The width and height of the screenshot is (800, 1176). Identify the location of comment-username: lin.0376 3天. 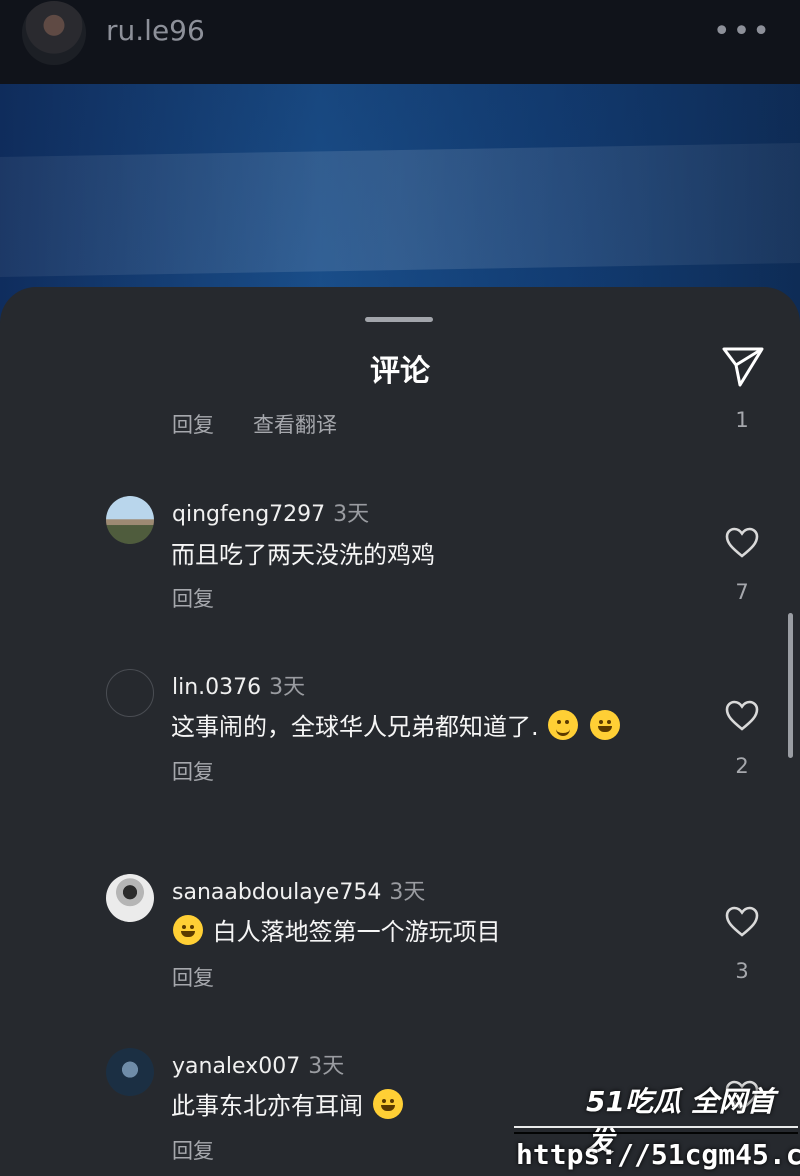
(238, 685).